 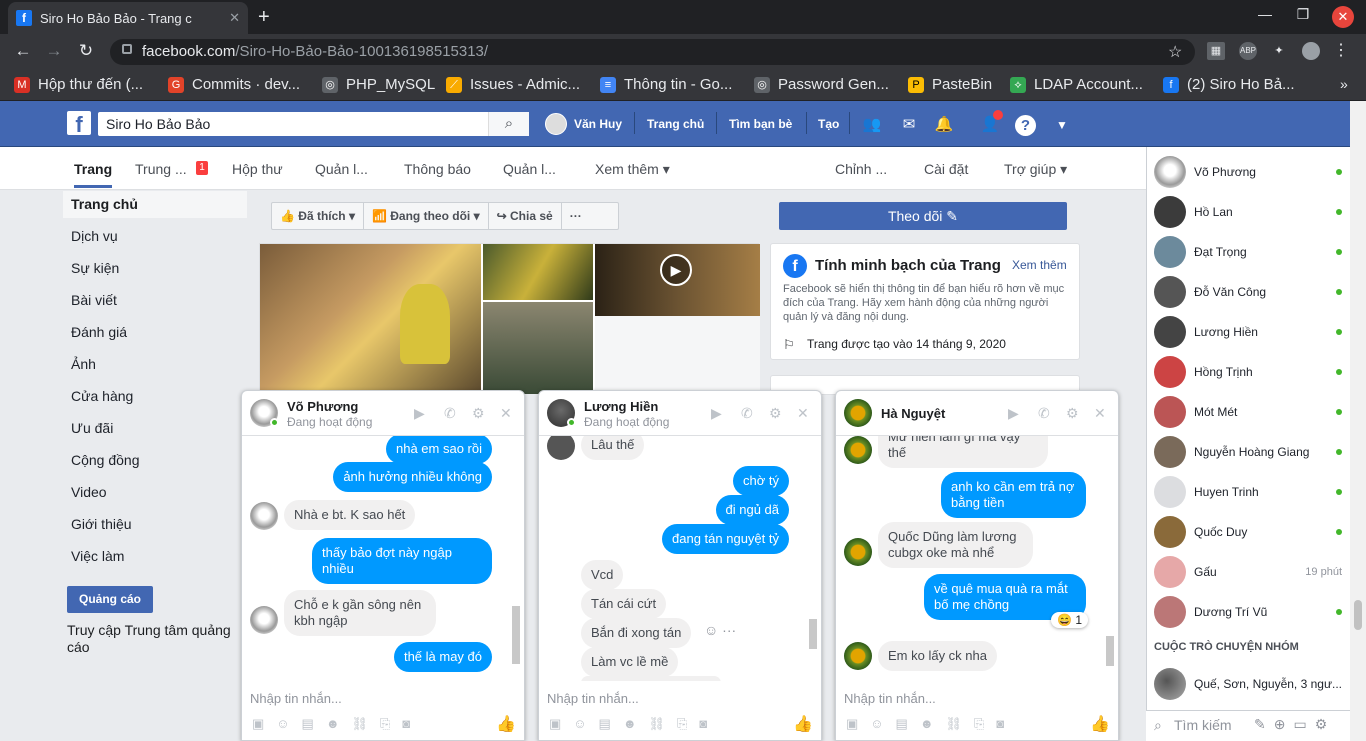 What do you see at coordinates (1248, 612) in the screenshot?
I see `contact-item: Dương Trí Vũ` at bounding box center [1248, 612].